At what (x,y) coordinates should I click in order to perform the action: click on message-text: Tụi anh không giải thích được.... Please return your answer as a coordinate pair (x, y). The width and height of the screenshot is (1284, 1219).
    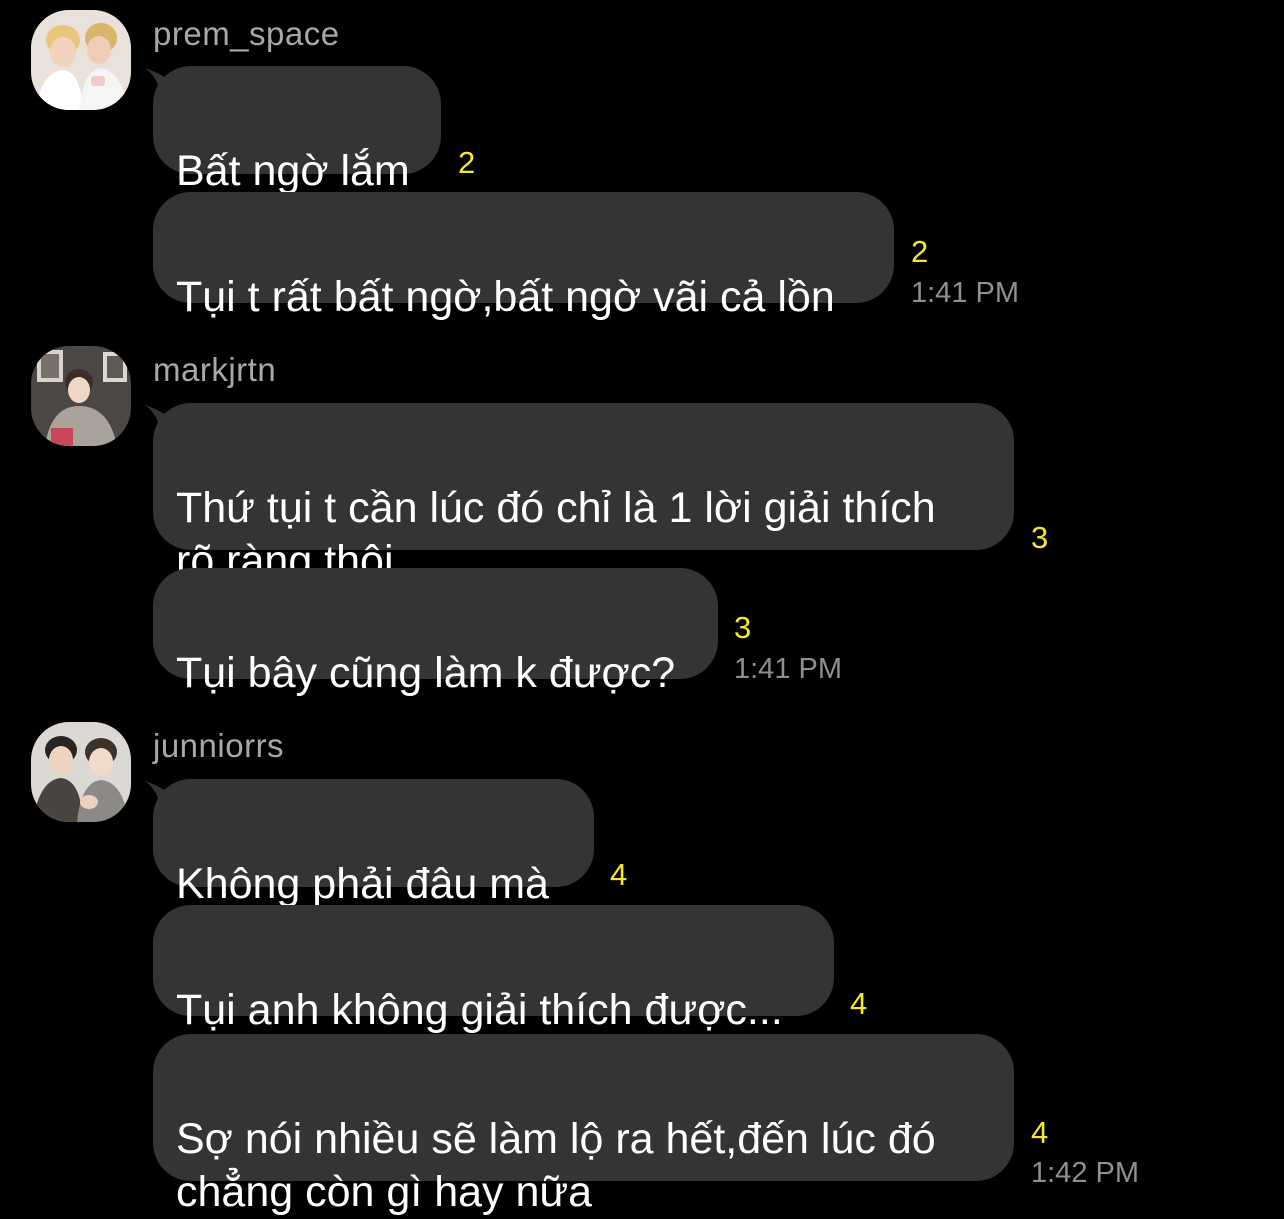
    Looking at the image, I should click on (479, 1010).